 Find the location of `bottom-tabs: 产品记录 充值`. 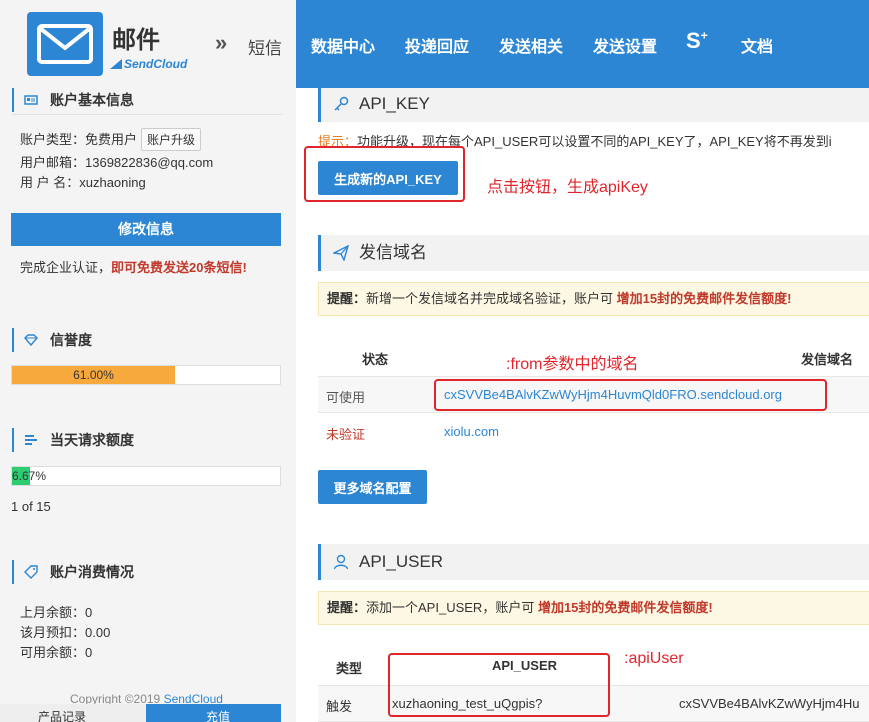

bottom-tabs: 产品记录 充值 is located at coordinates (148, 713).